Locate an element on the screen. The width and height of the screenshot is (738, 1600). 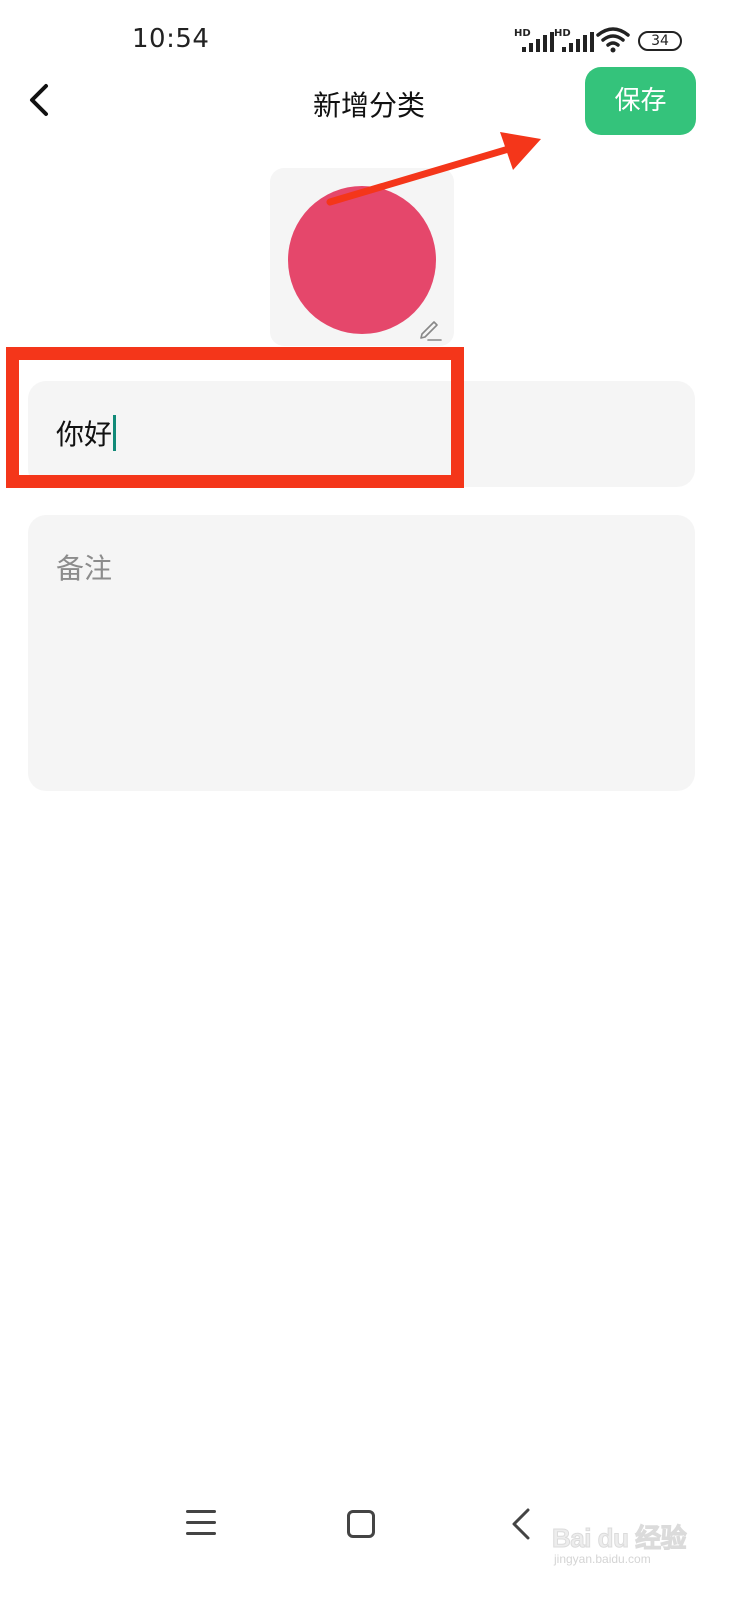
category-icon-picker is located at coordinates (362, 257).